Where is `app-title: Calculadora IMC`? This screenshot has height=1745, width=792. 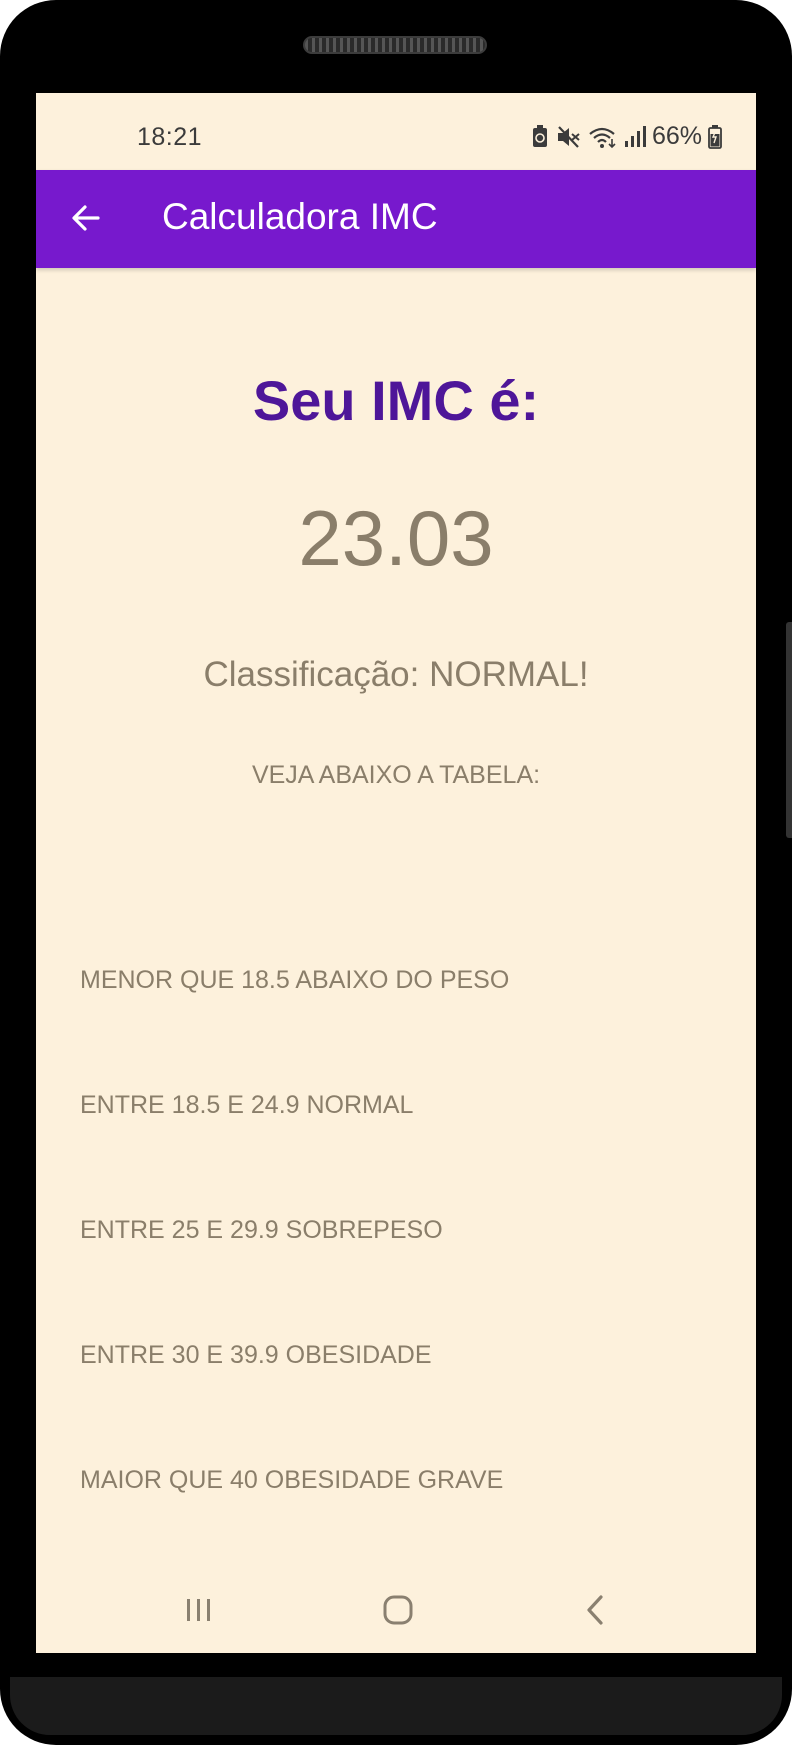
app-title: Calculadora IMC is located at coordinates (300, 216).